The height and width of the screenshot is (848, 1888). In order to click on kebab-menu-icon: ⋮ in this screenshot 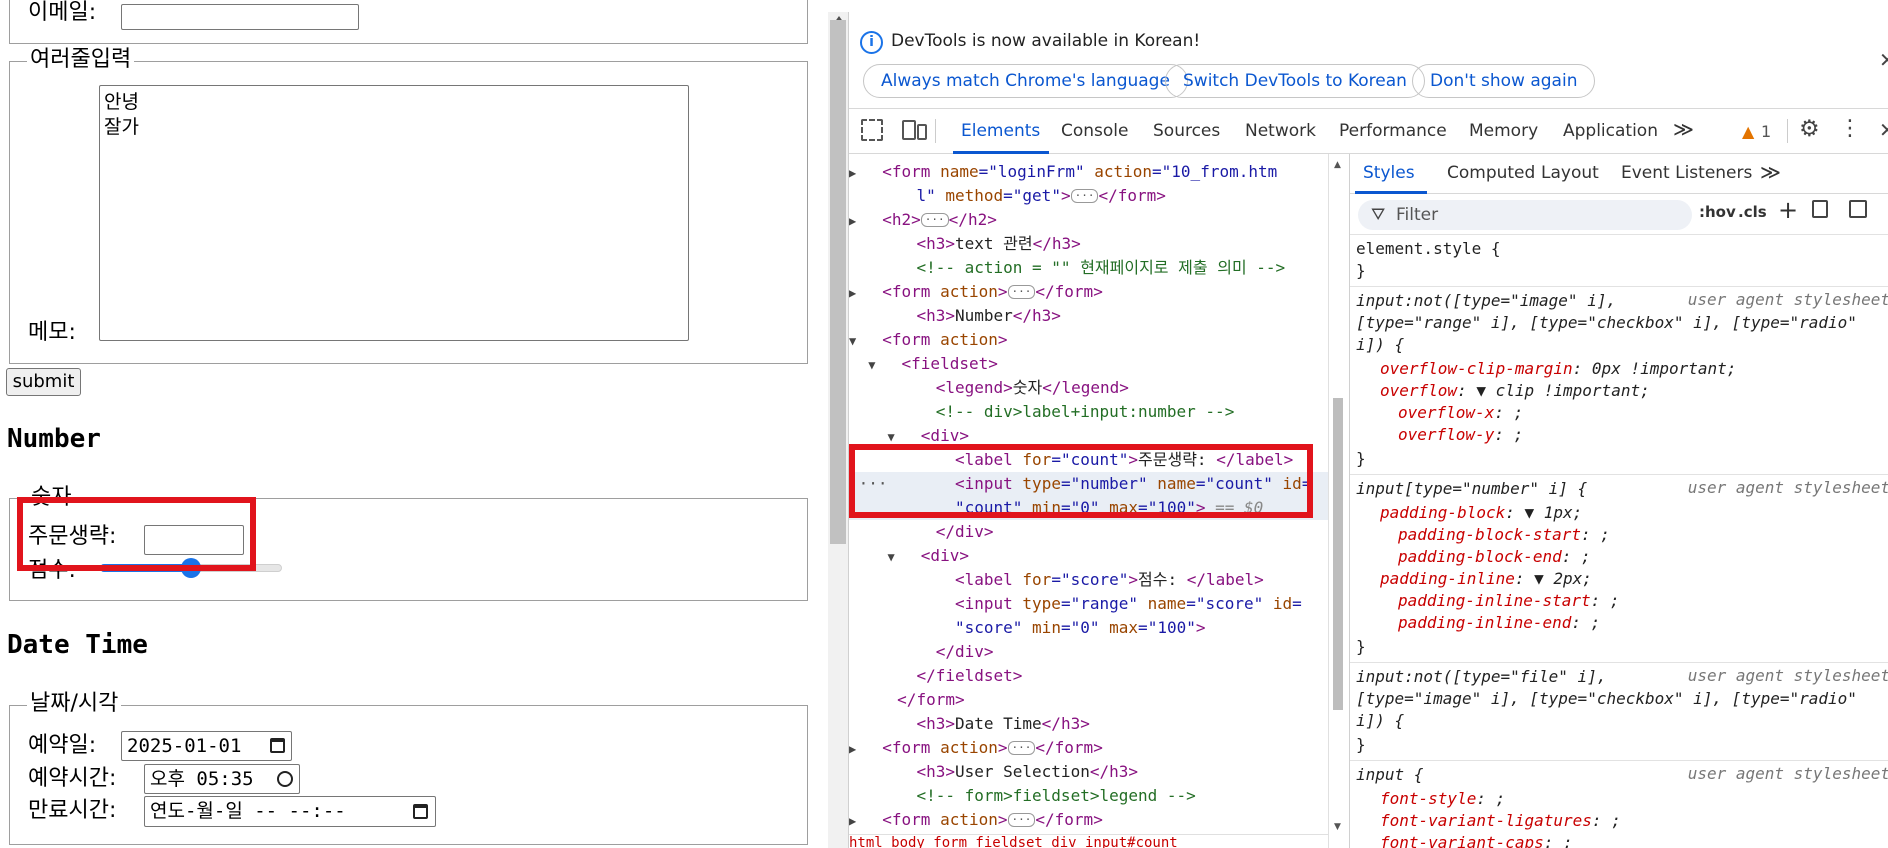, I will do `click(1850, 128)`.